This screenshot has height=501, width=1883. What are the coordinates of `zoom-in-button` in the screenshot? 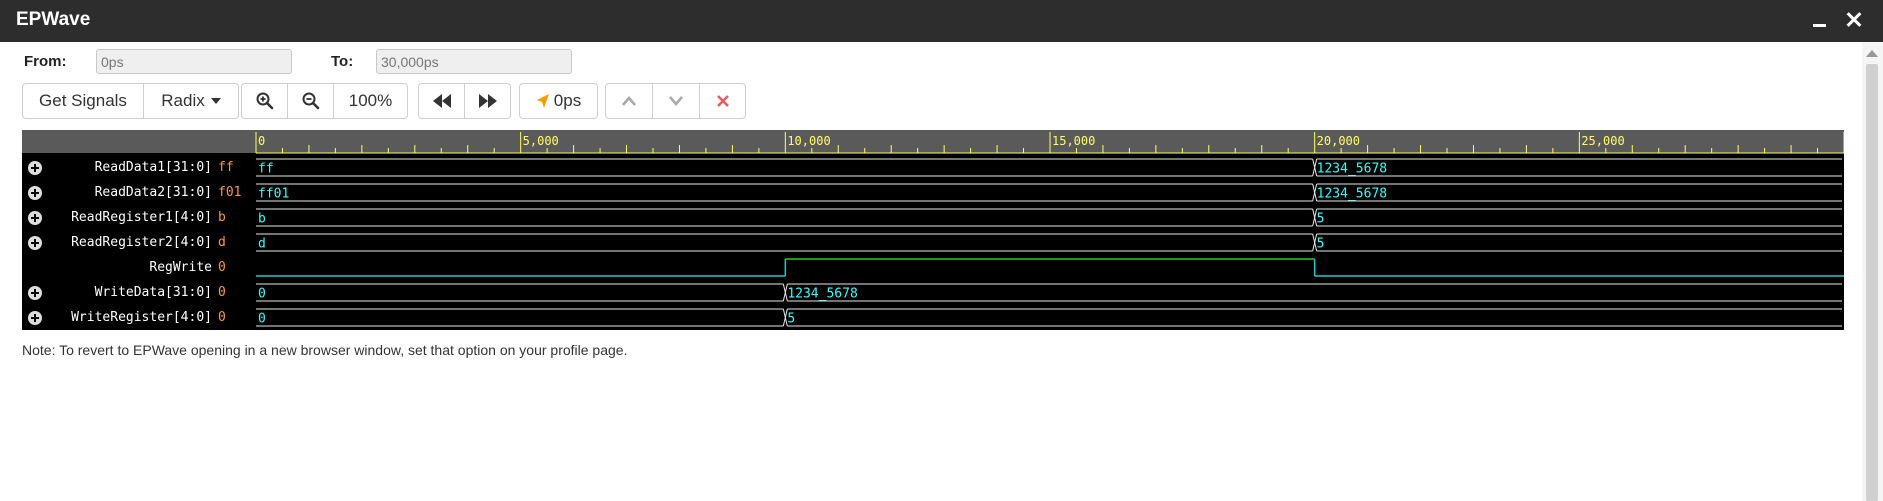 It's located at (264, 101).